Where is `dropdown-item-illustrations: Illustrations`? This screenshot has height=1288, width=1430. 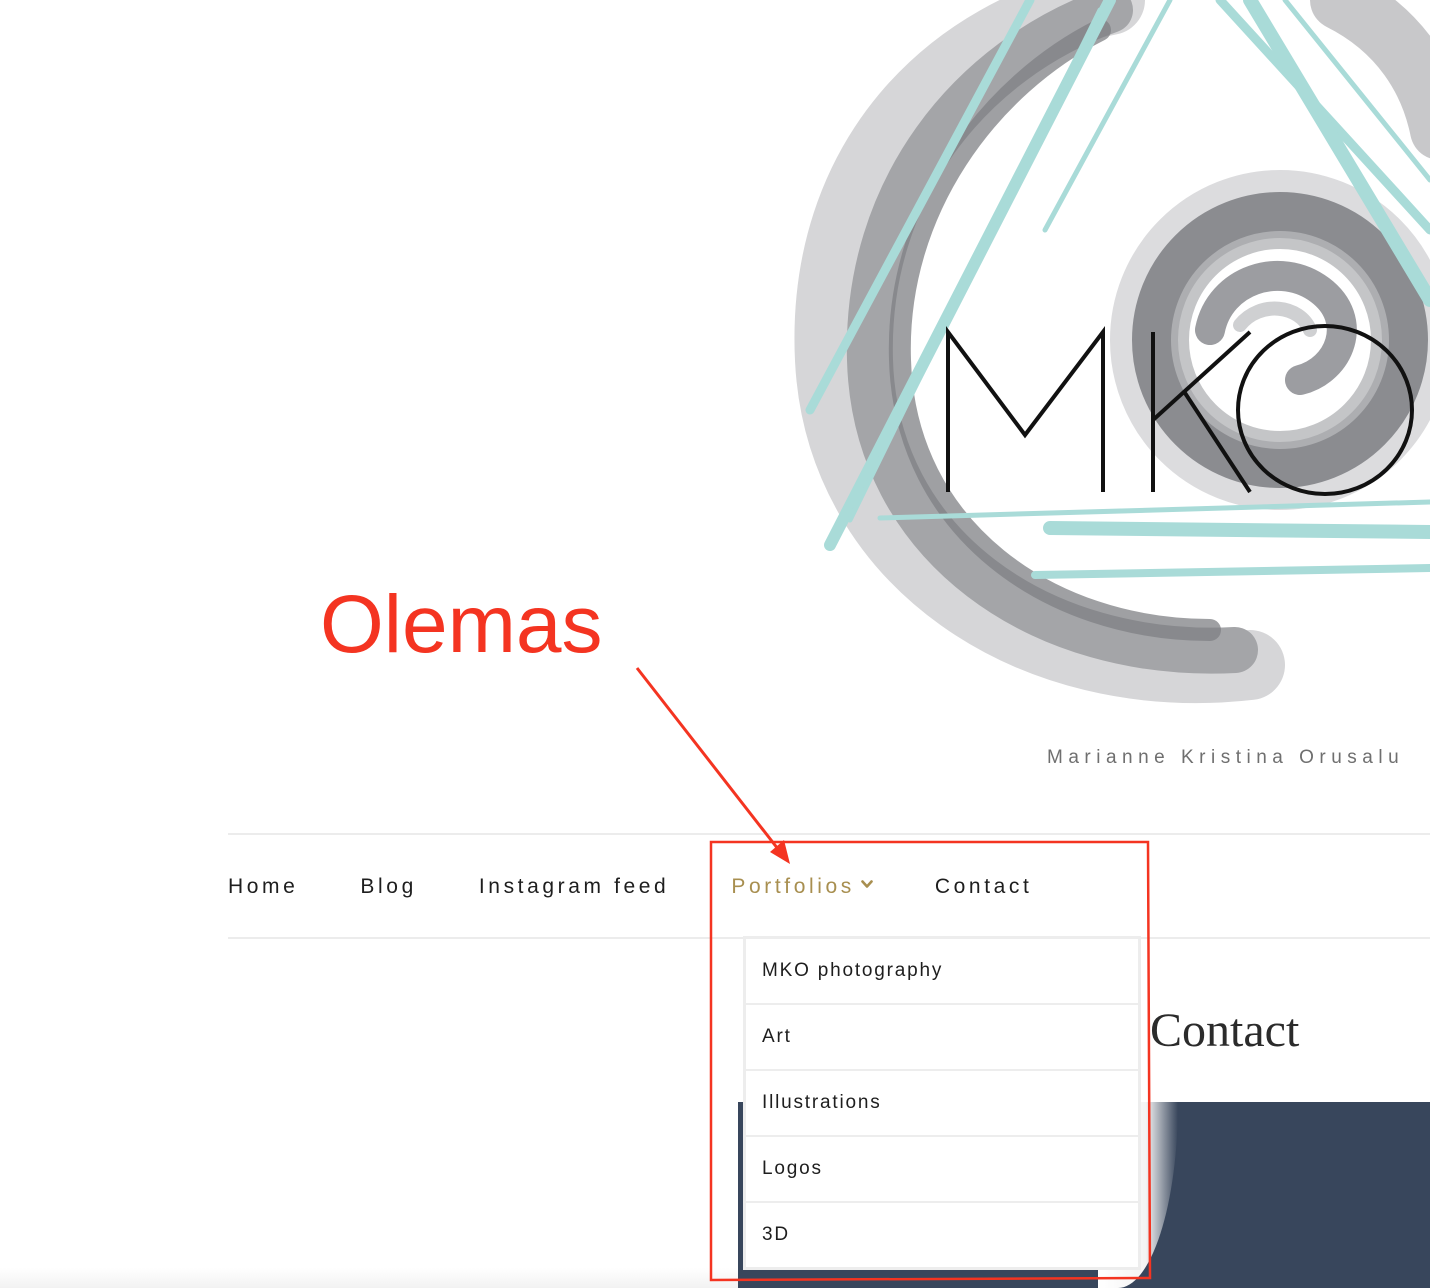
dropdown-item-illustrations: Illustrations is located at coordinates (942, 1104).